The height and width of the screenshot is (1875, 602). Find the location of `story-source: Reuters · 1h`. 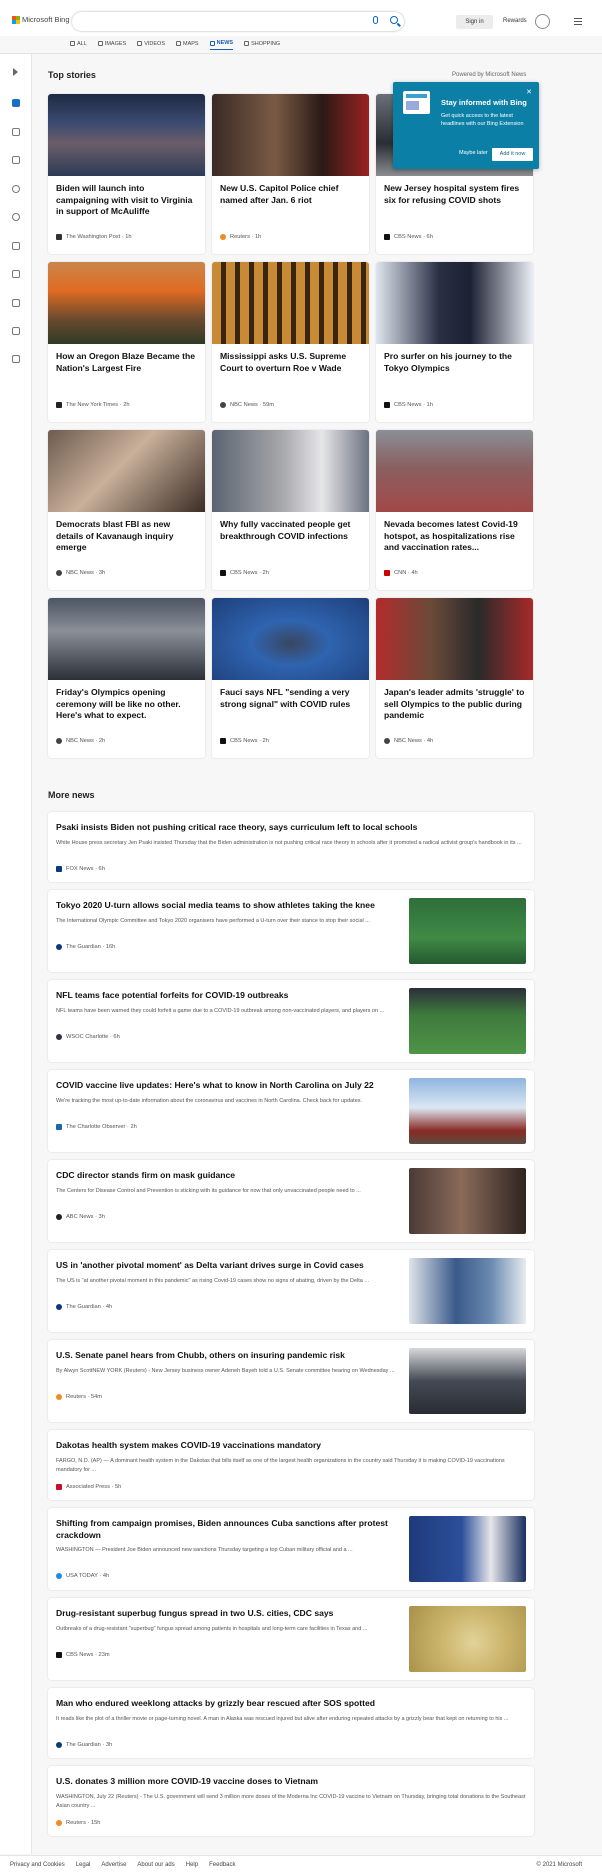

story-source: Reuters · 1h is located at coordinates (240, 237).